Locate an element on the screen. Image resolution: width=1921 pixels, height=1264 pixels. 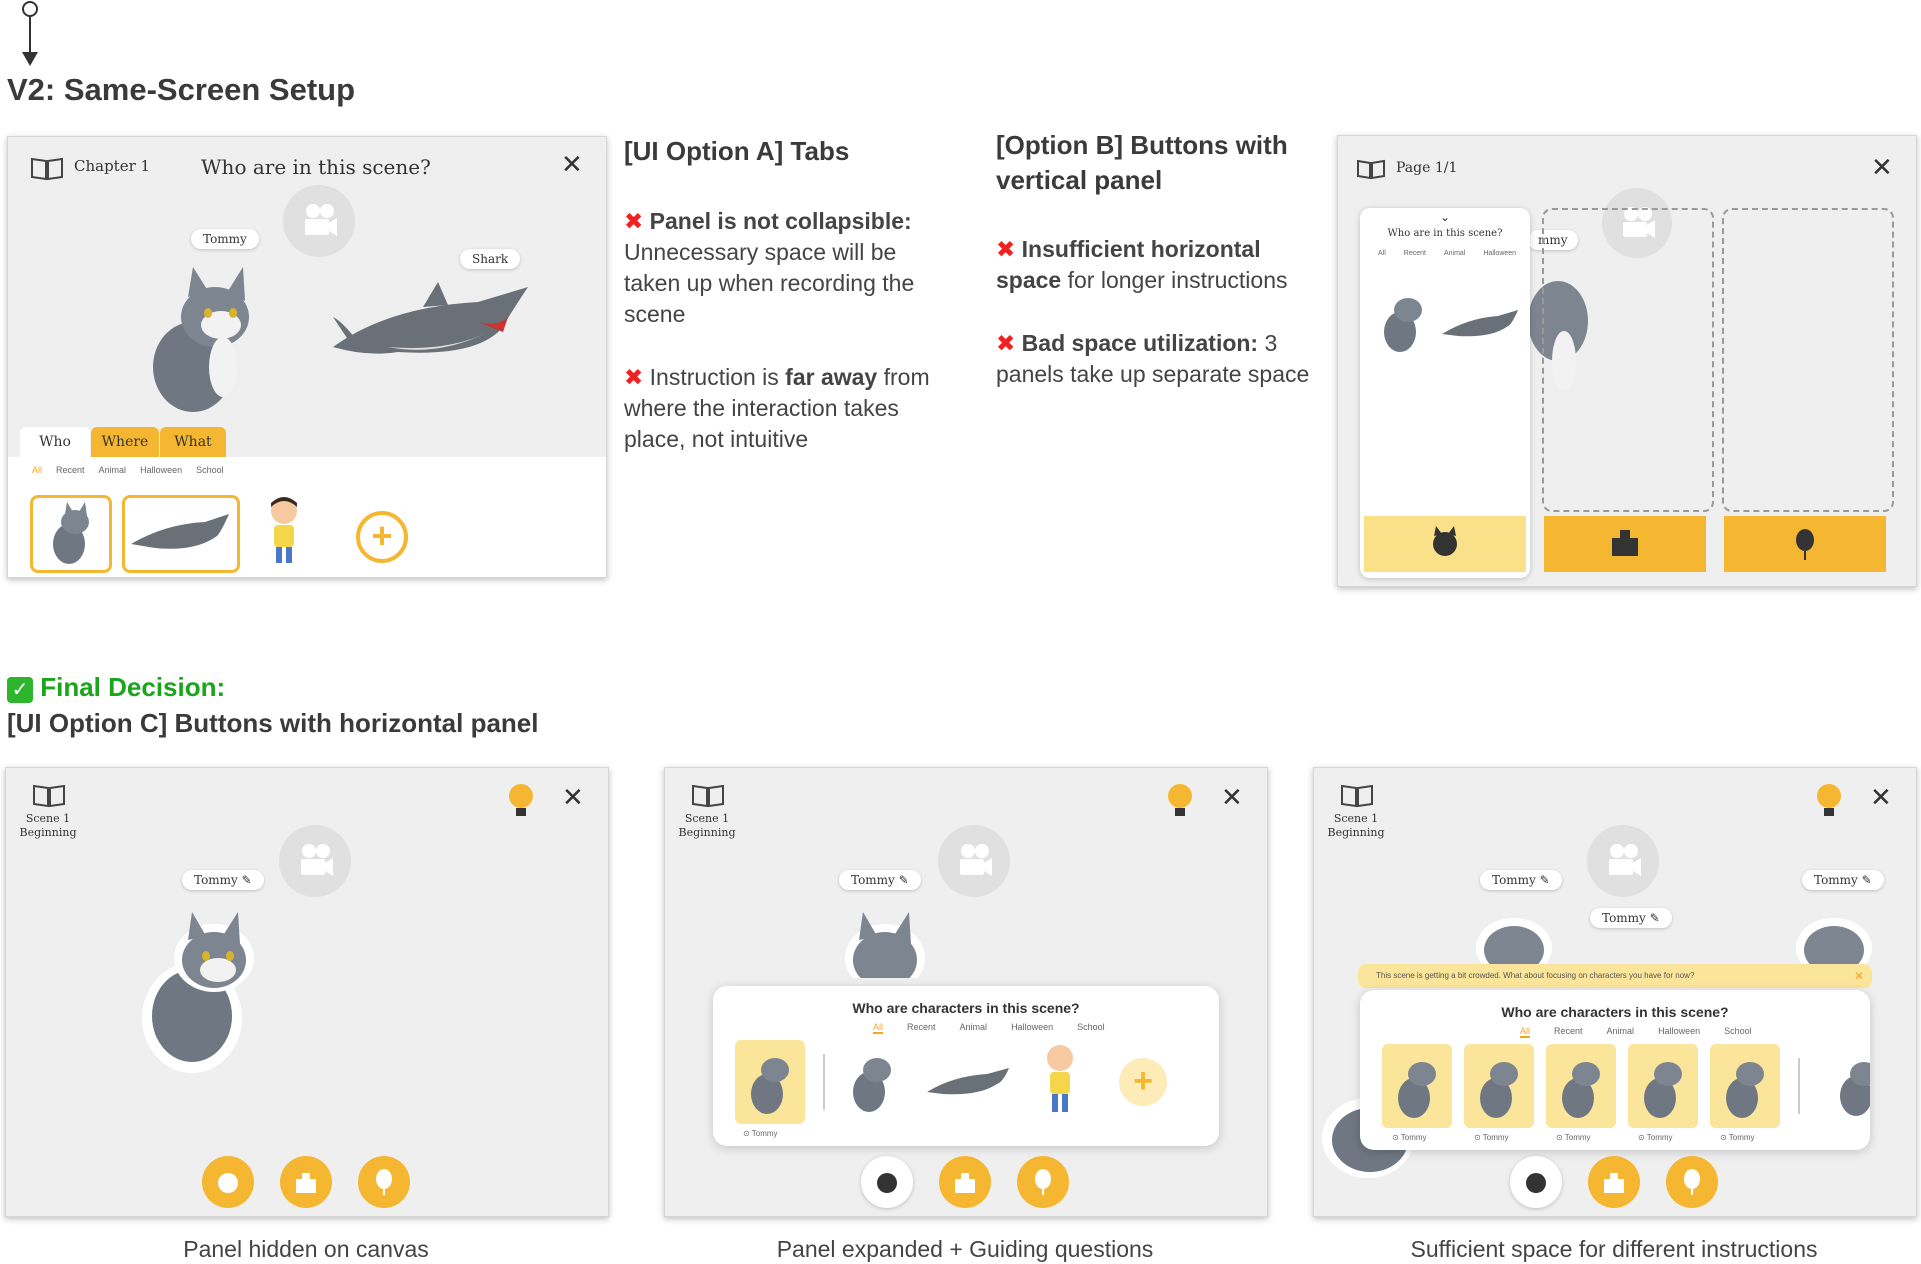
caption-panel-expanded: Panel expanded + Guiding questions is located at coordinates (965, 1249).